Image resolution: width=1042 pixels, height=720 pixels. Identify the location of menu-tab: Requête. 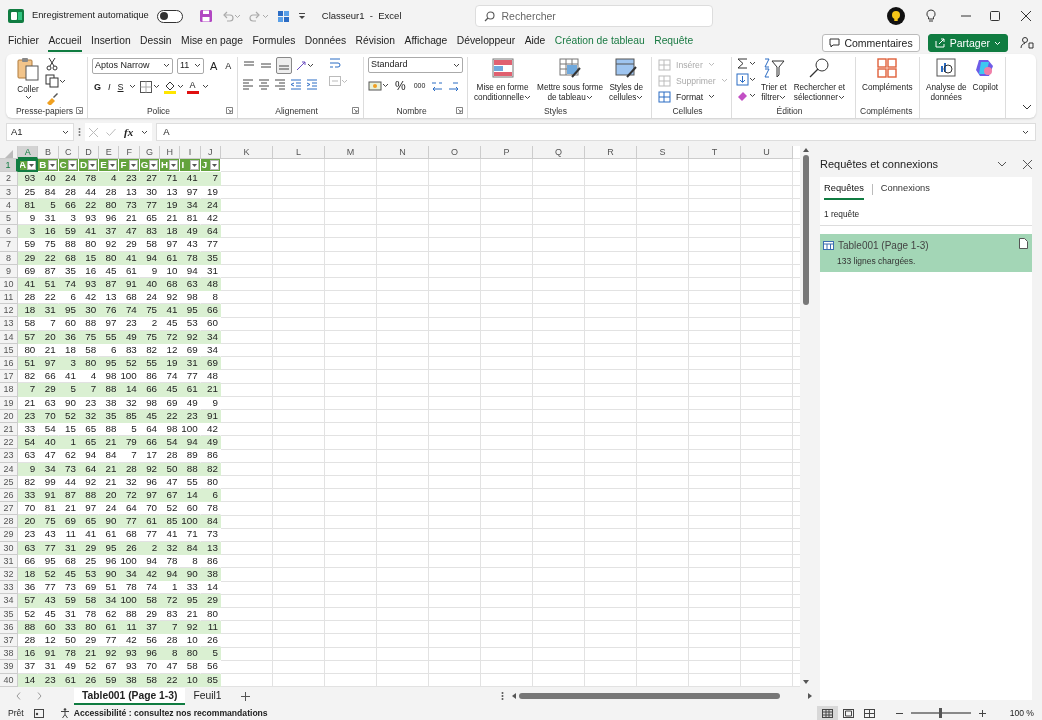
(674, 43).